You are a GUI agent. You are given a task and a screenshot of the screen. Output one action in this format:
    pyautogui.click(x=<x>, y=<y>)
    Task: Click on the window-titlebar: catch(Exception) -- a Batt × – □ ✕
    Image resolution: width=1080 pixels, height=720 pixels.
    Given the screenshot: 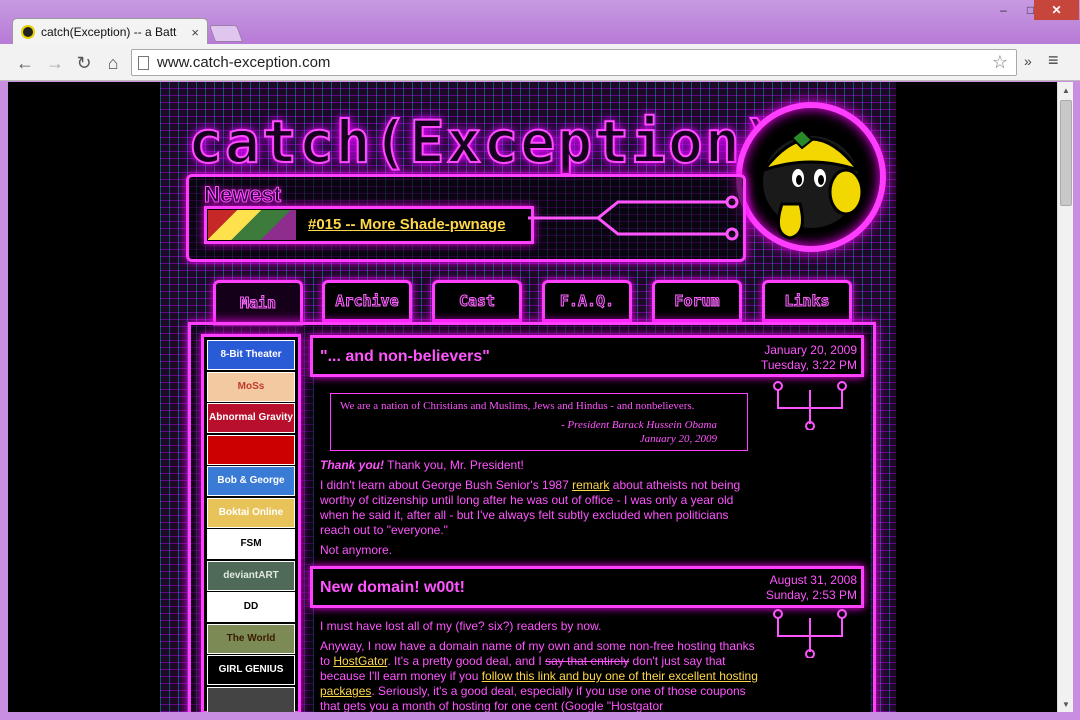 What is the action you would take?
    pyautogui.click(x=540, y=22)
    